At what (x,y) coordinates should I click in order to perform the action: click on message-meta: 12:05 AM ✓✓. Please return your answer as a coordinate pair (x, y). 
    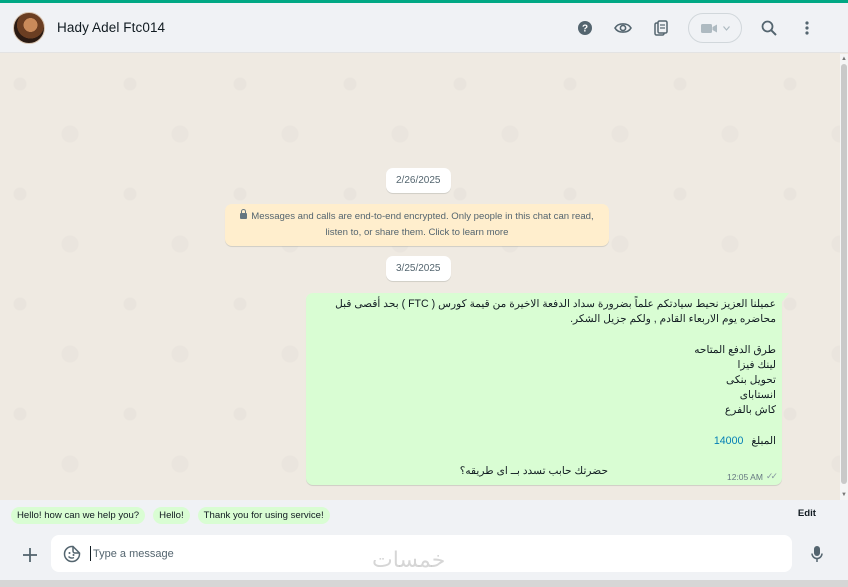
    Looking at the image, I should click on (752, 476).